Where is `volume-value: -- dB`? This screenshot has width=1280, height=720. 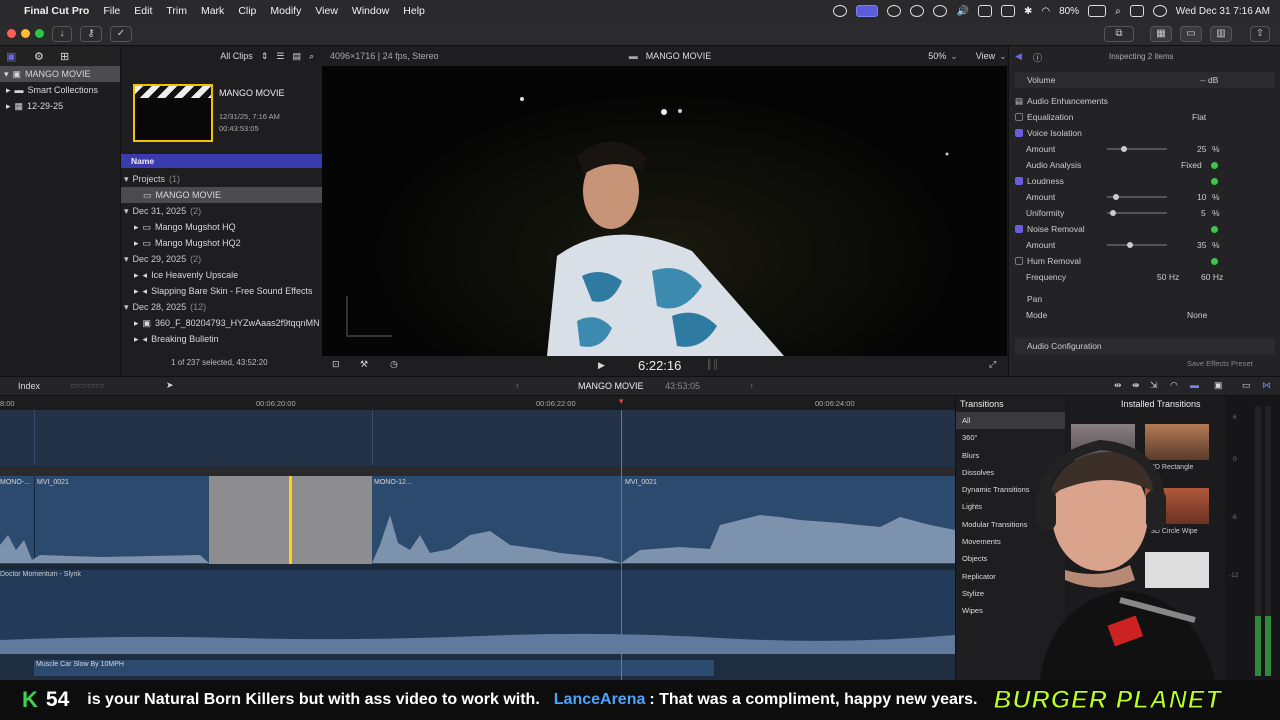
volume-value: -- dB is located at coordinates (1209, 80).